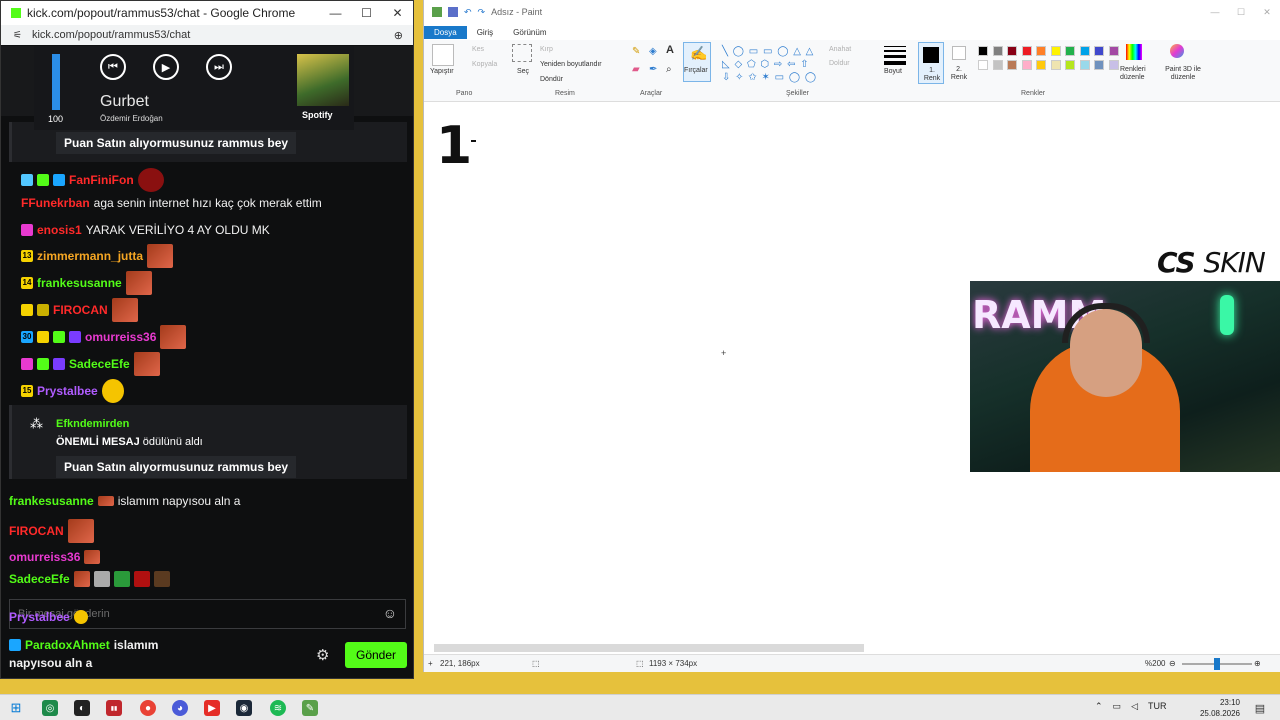 Image resolution: width=1280 pixels, height=720 pixels. I want to click on redo-icon: ↷, so click(482, 12).